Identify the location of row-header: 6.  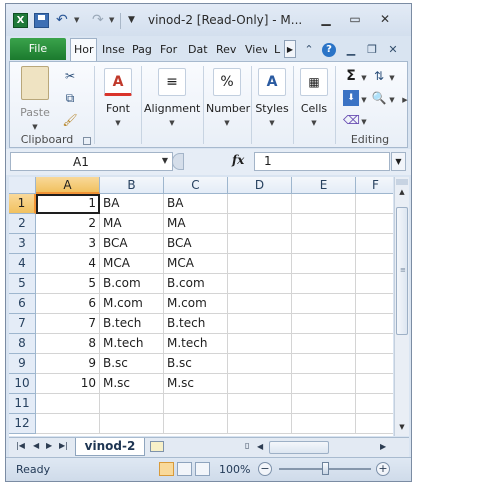
(22, 304).